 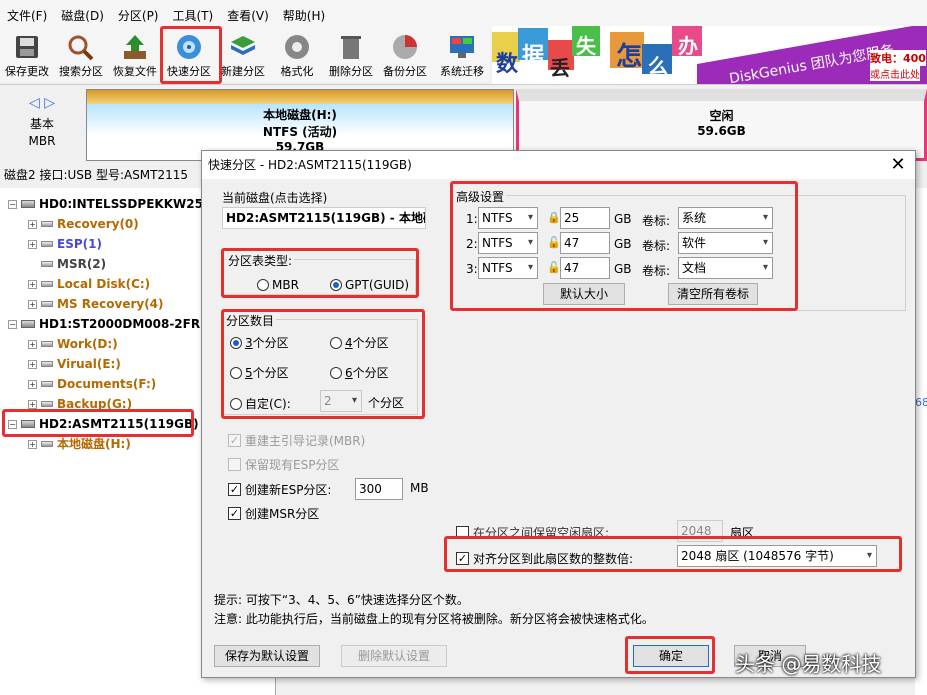 What do you see at coordinates (898, 58) in the screenshot?
I see `banner-phone: 致电：400` at bounding box center [898, 58].